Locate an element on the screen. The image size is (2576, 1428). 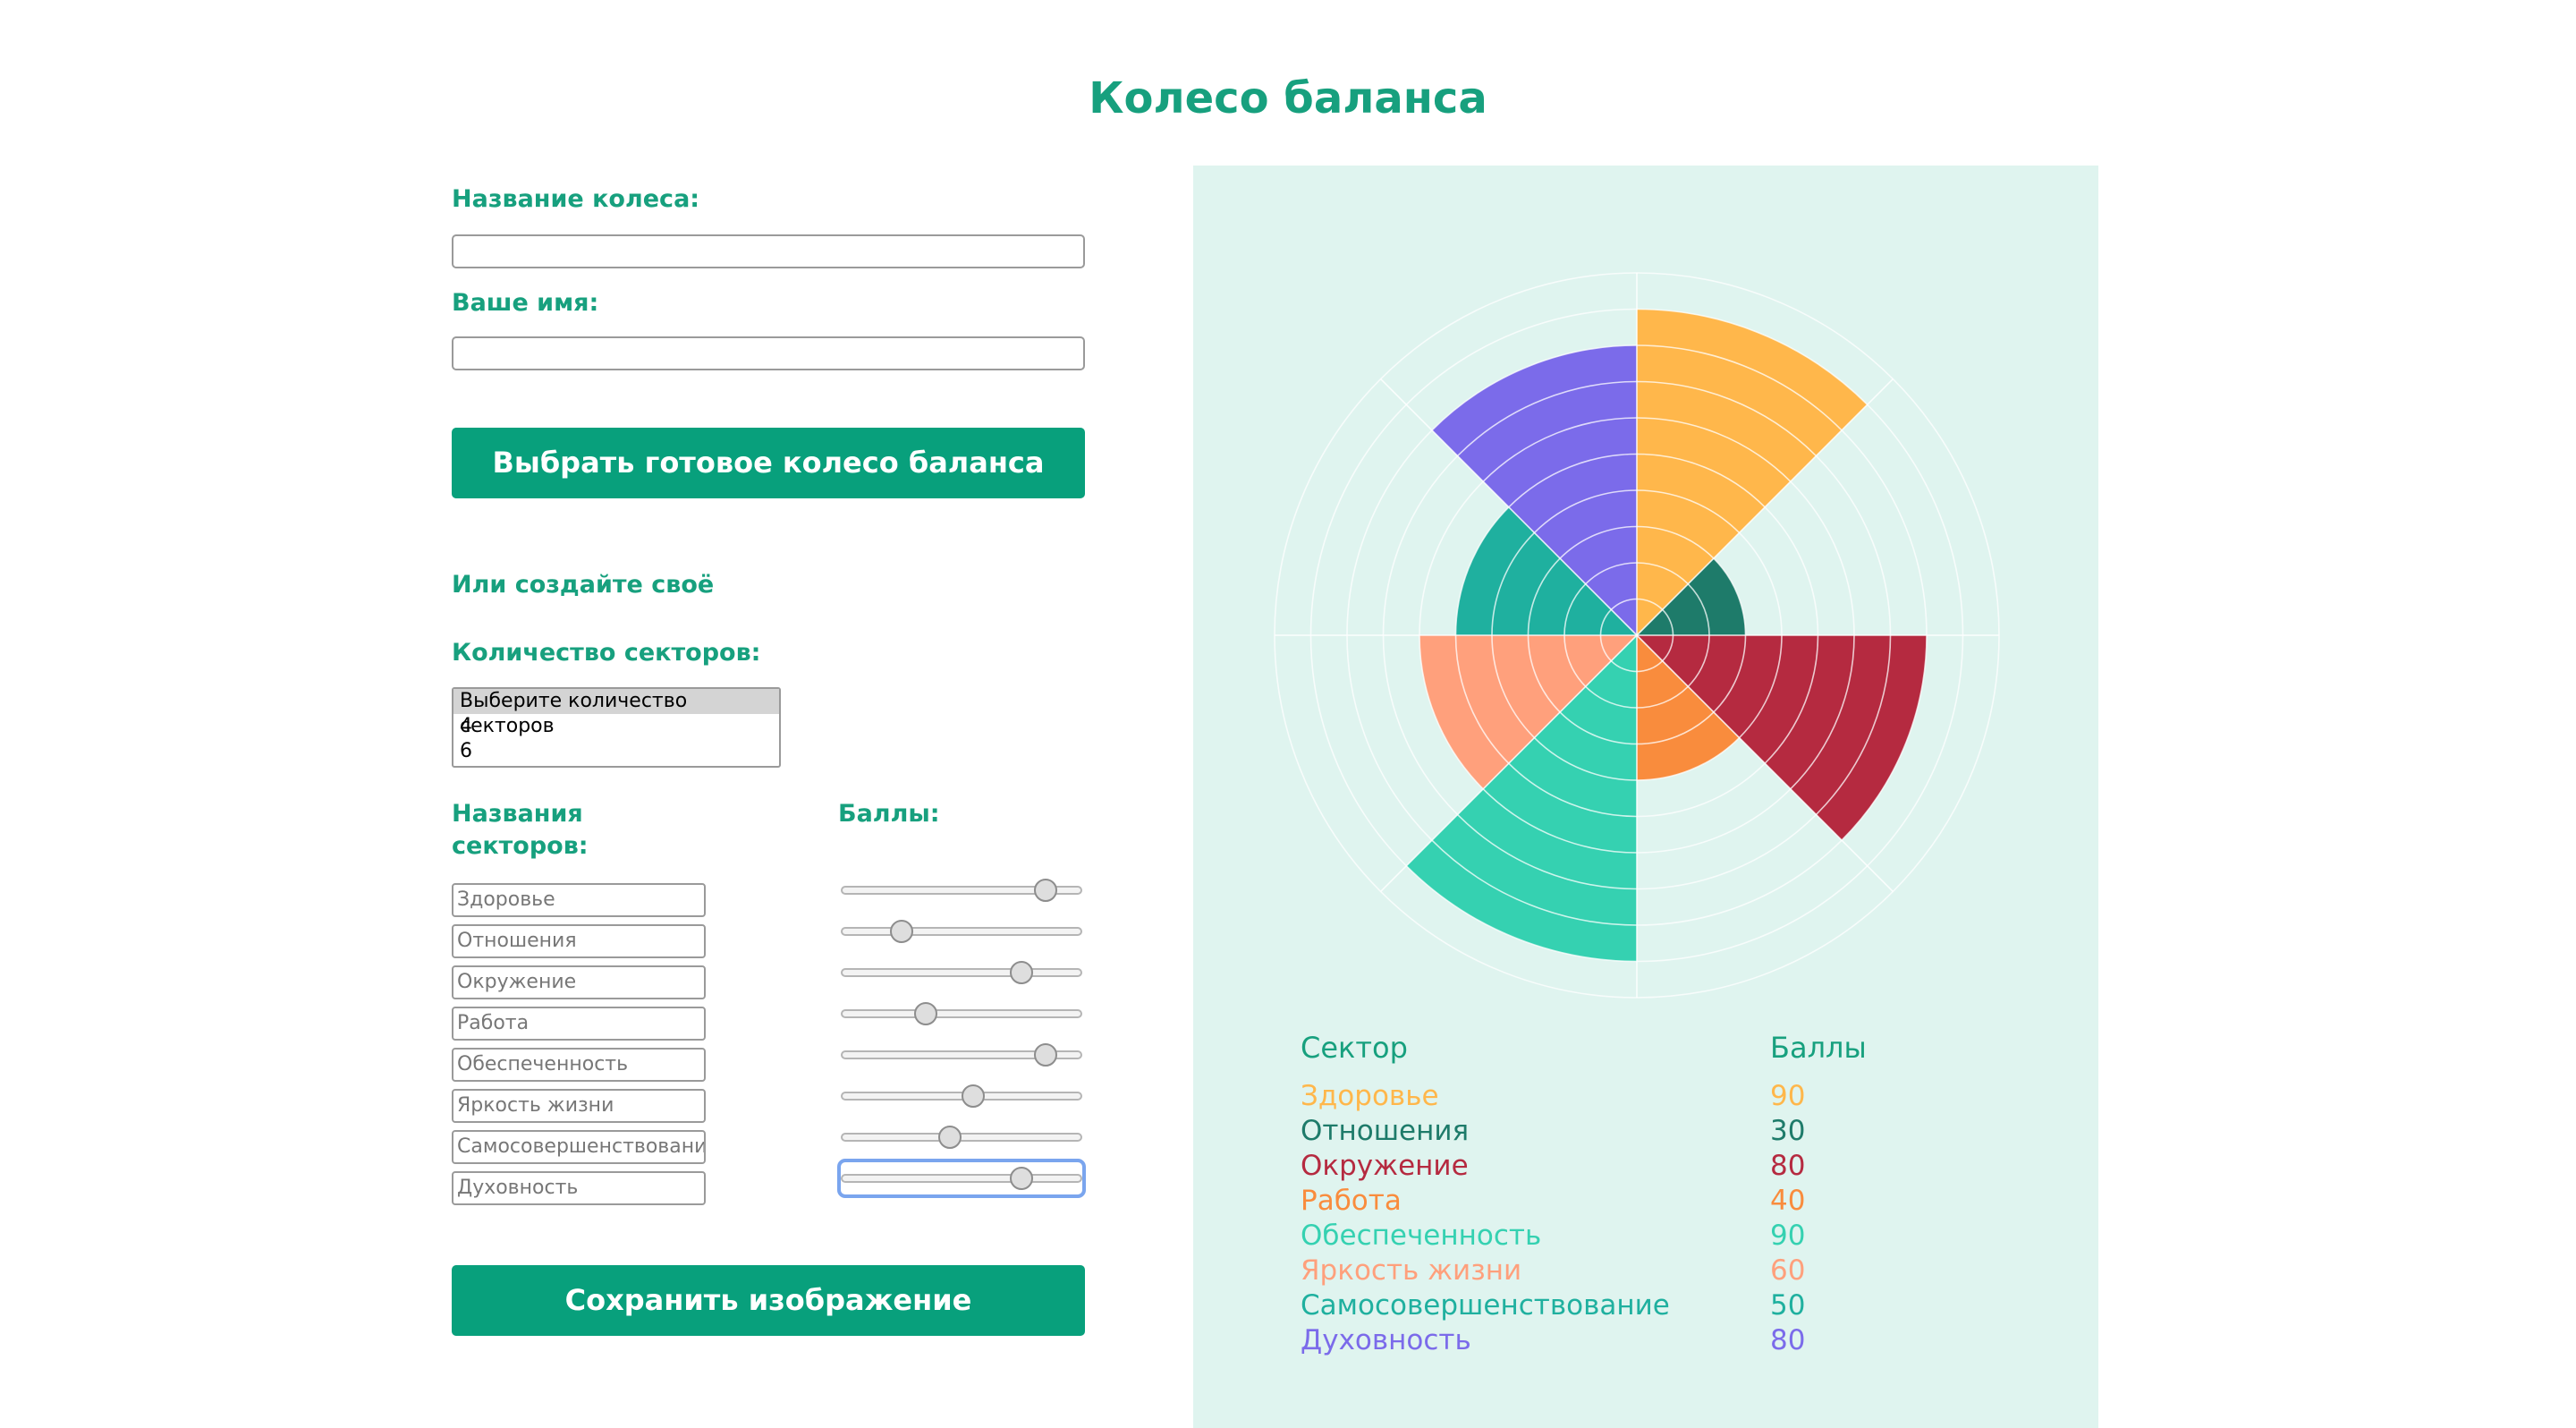
legend-sector-name: Обеспеченность is located at coordinates (1421, 1236).